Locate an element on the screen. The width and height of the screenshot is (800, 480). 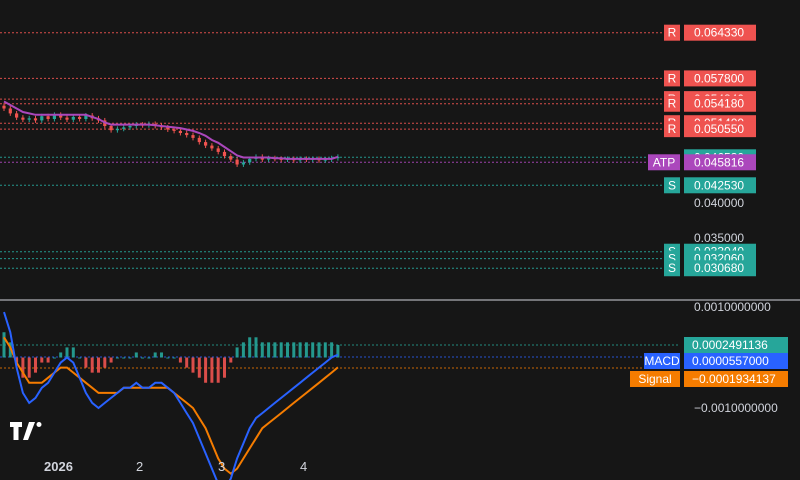
price-level-tag: ATP is located at coordinates (664, 162).